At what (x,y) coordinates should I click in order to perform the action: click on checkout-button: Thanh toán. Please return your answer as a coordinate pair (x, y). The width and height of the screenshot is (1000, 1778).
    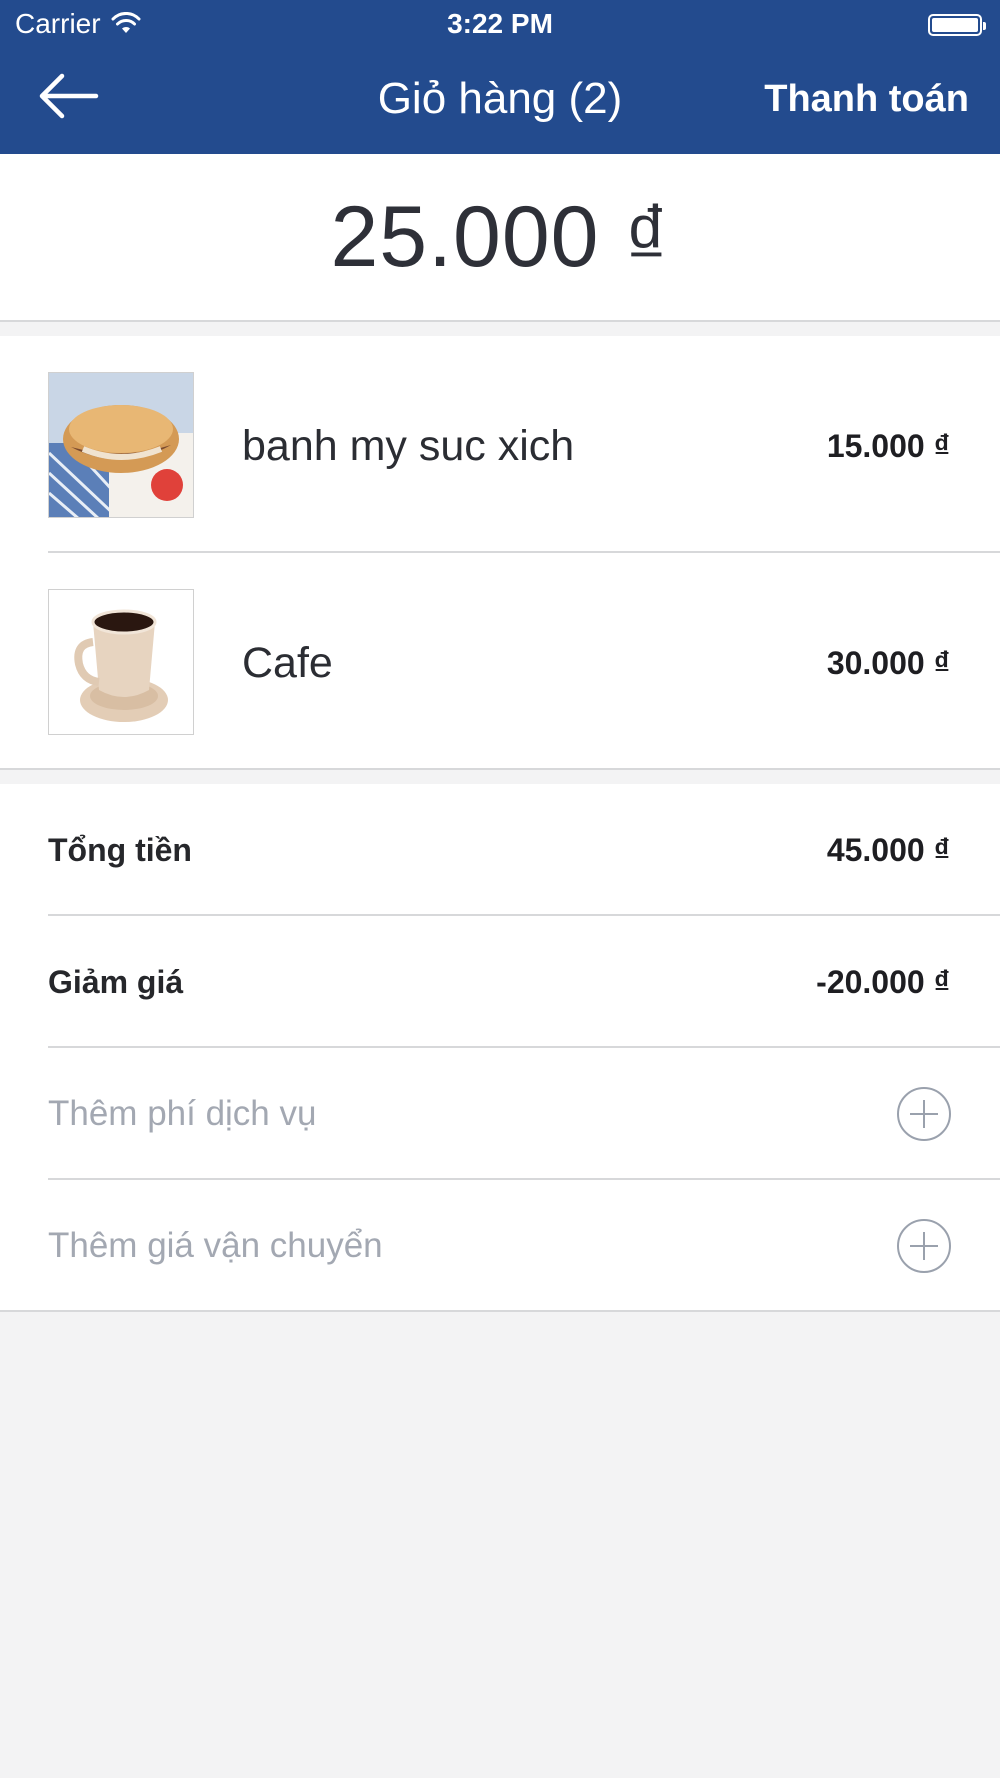
    Looking at the image, I should click on (866, 99).